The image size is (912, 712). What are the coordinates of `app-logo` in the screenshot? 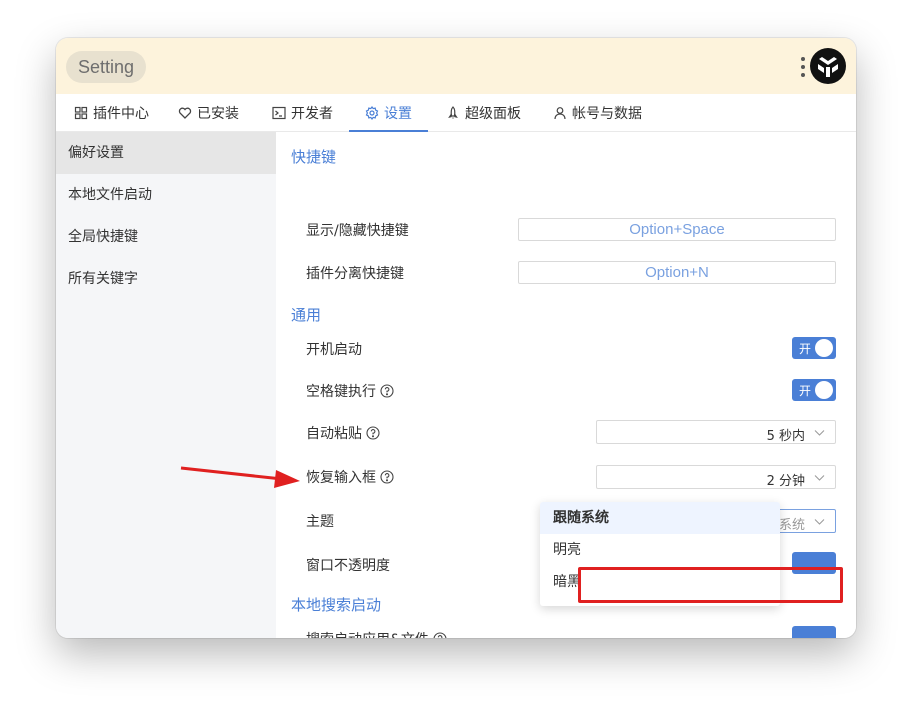 It's located at (828, 66).